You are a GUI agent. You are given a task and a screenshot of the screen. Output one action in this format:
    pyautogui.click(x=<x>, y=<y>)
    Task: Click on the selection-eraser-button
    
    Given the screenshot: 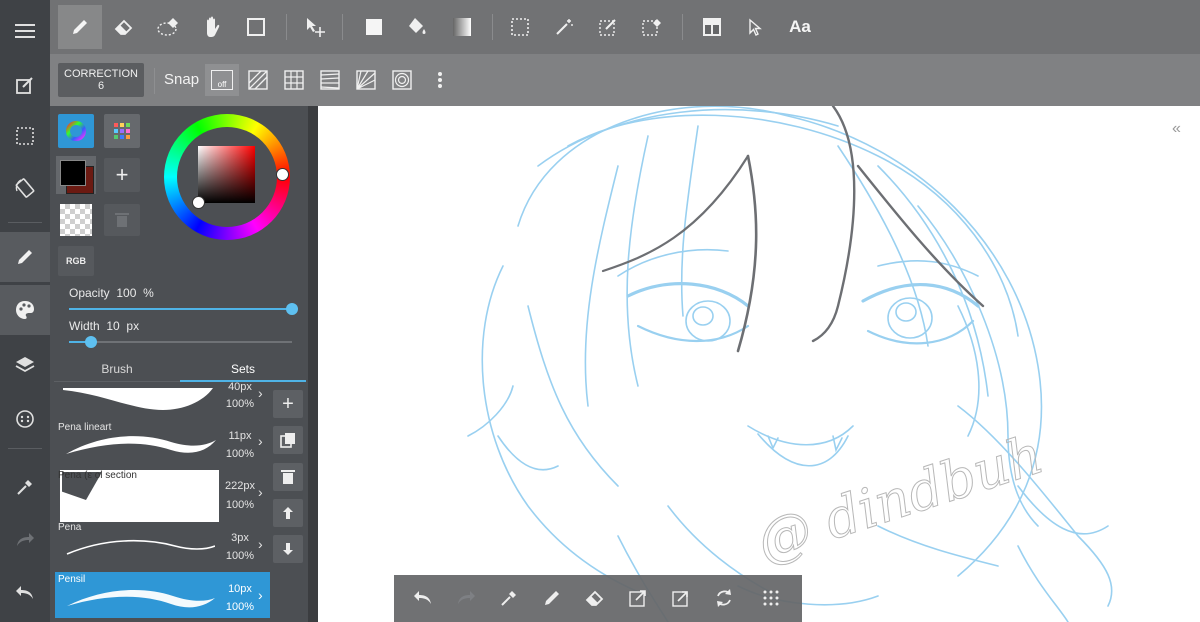 What is the action you would take?
    pyautogui.click(x=168, y=27)
    